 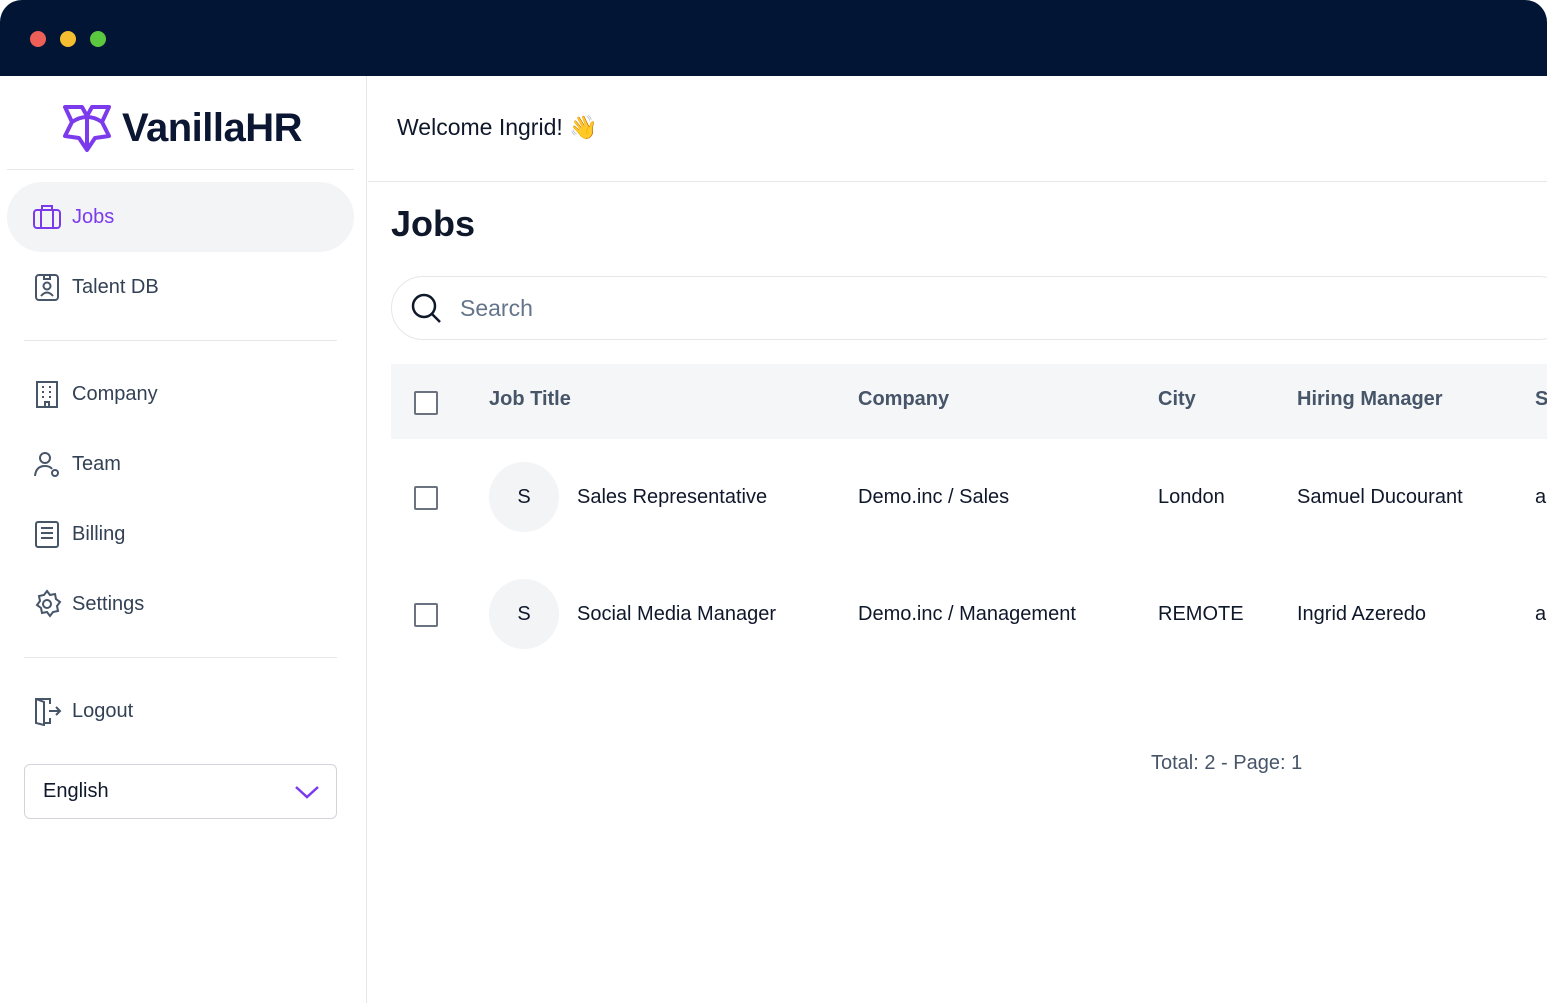 I want to click on maximize-window-button, so click(x=98, y=39).